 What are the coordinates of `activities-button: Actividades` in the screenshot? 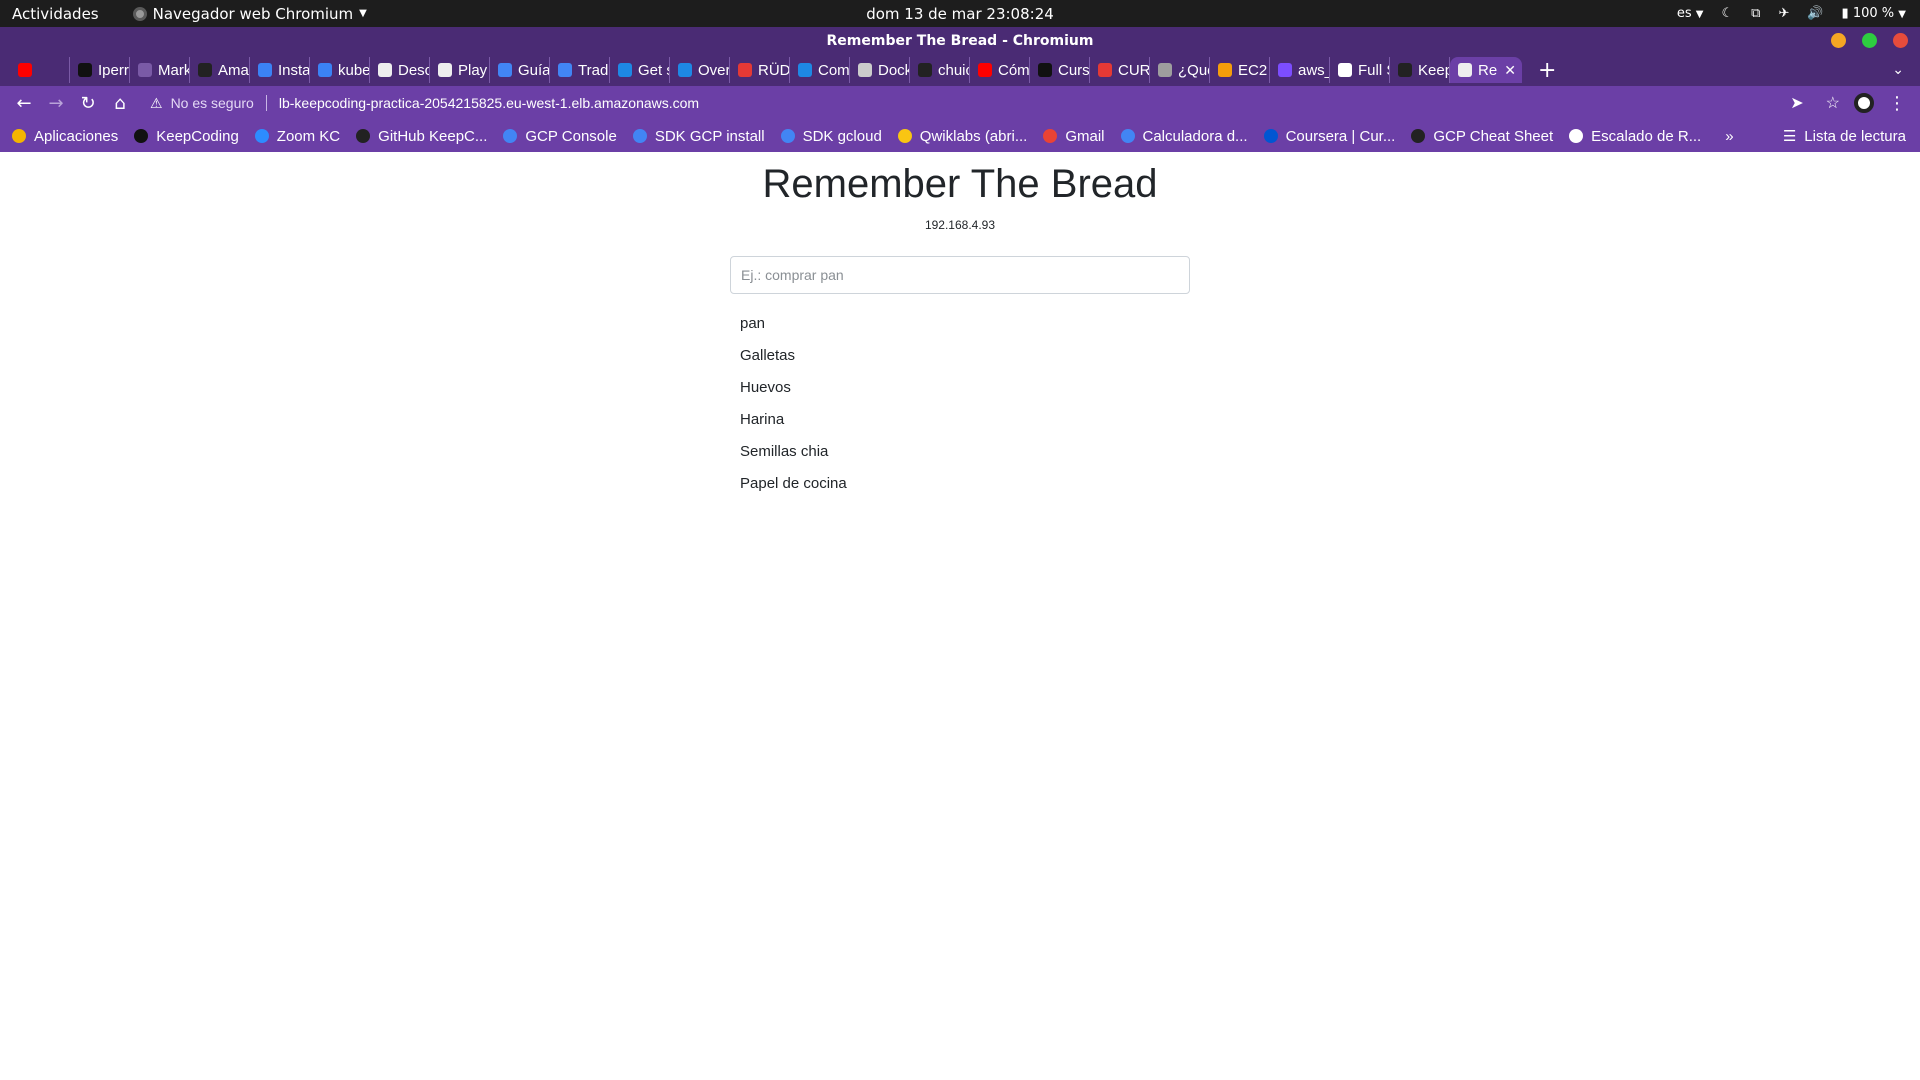 It's located at (55, 14).